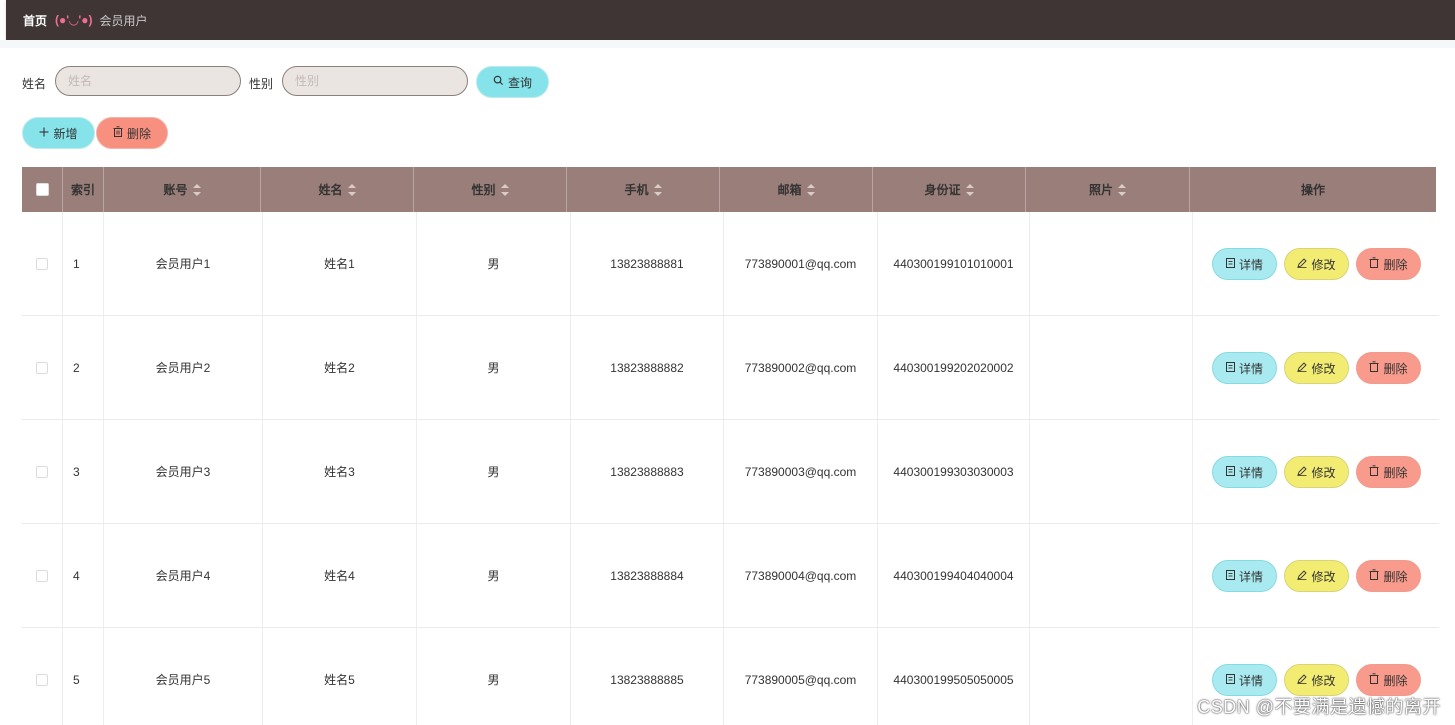  I want to click on cell-name: 姓名4, so click(340, 575).